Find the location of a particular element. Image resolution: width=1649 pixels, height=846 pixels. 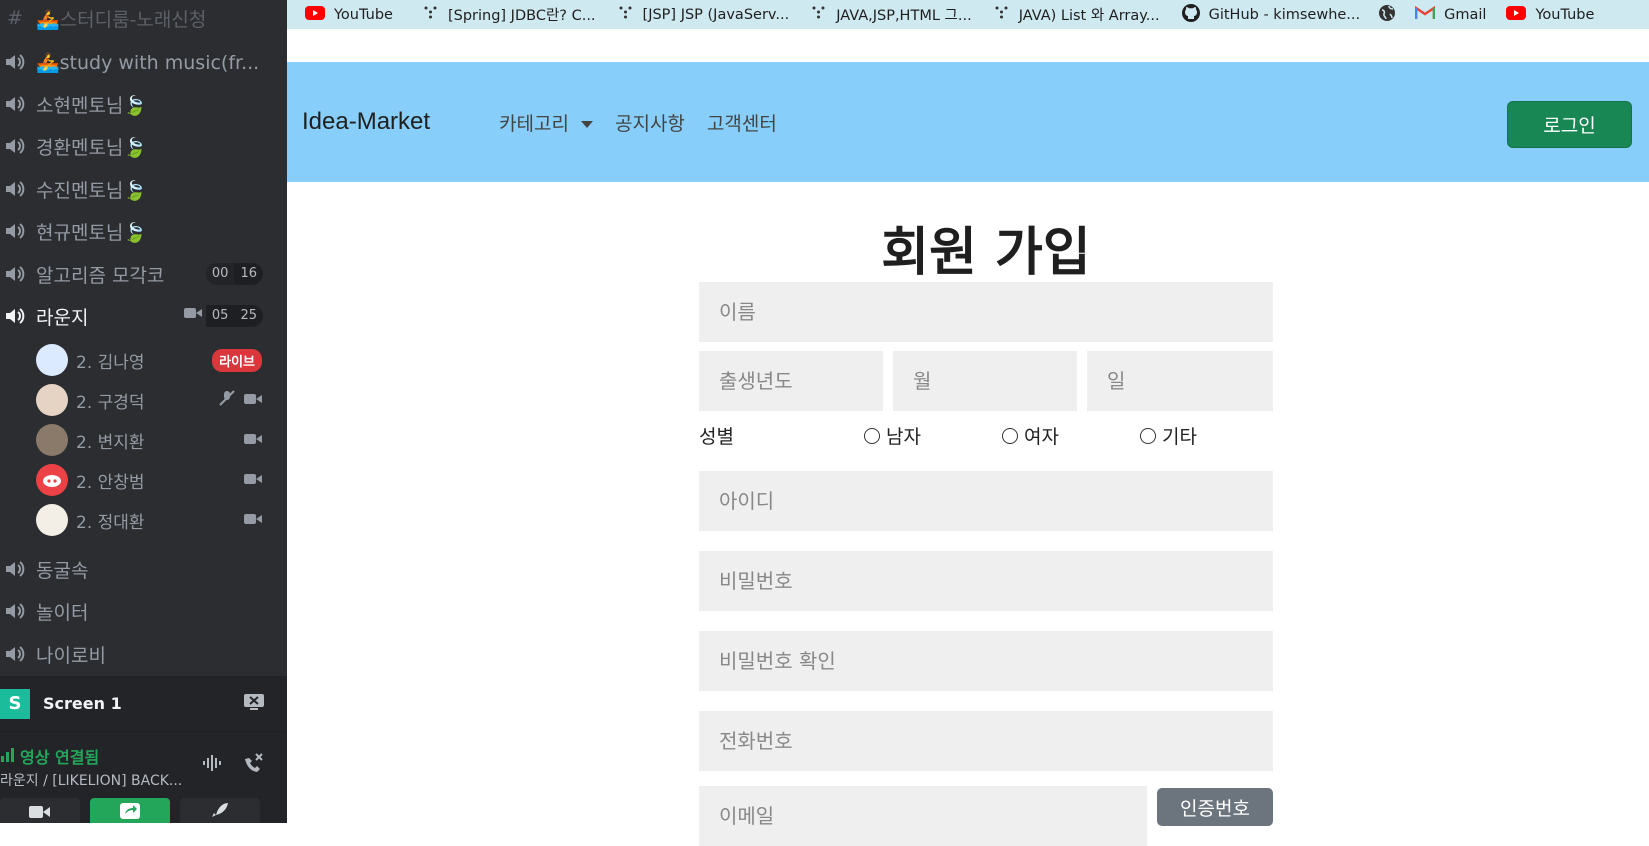

mic-muted-icon is located at coordinates (227, 400).